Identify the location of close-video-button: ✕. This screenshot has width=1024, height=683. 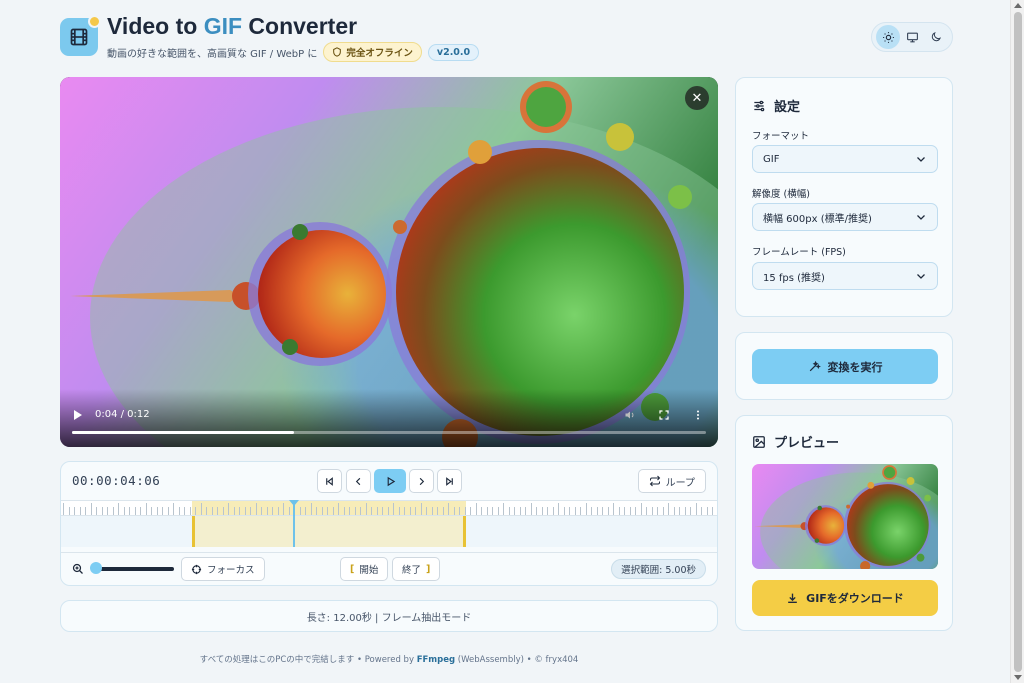
(697, 98).